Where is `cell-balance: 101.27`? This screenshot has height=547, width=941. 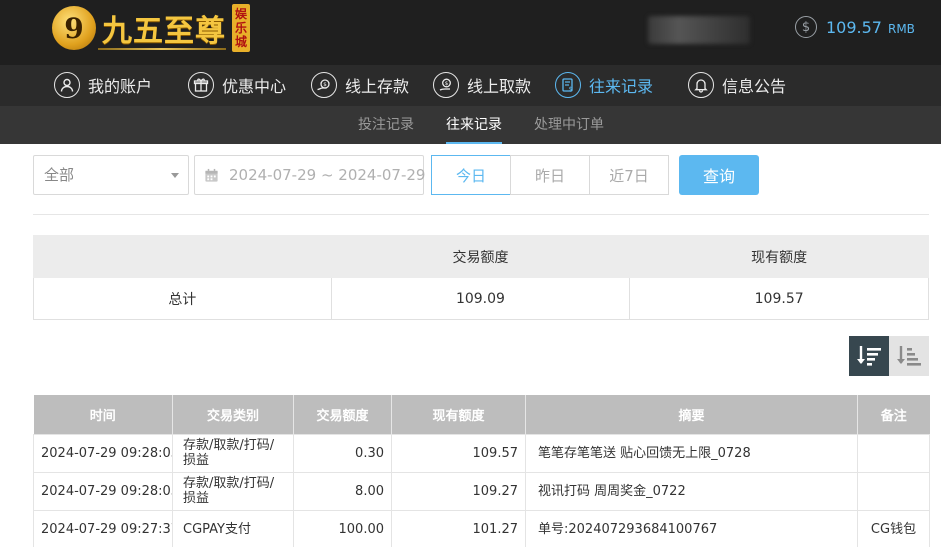
cell-balance: 101.27 is located at coordinates (458, 528).